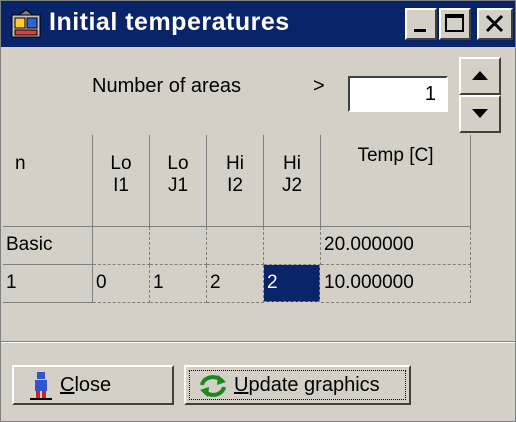  I want to click on update-label-rest: pdate graphics, so click(314, 385).